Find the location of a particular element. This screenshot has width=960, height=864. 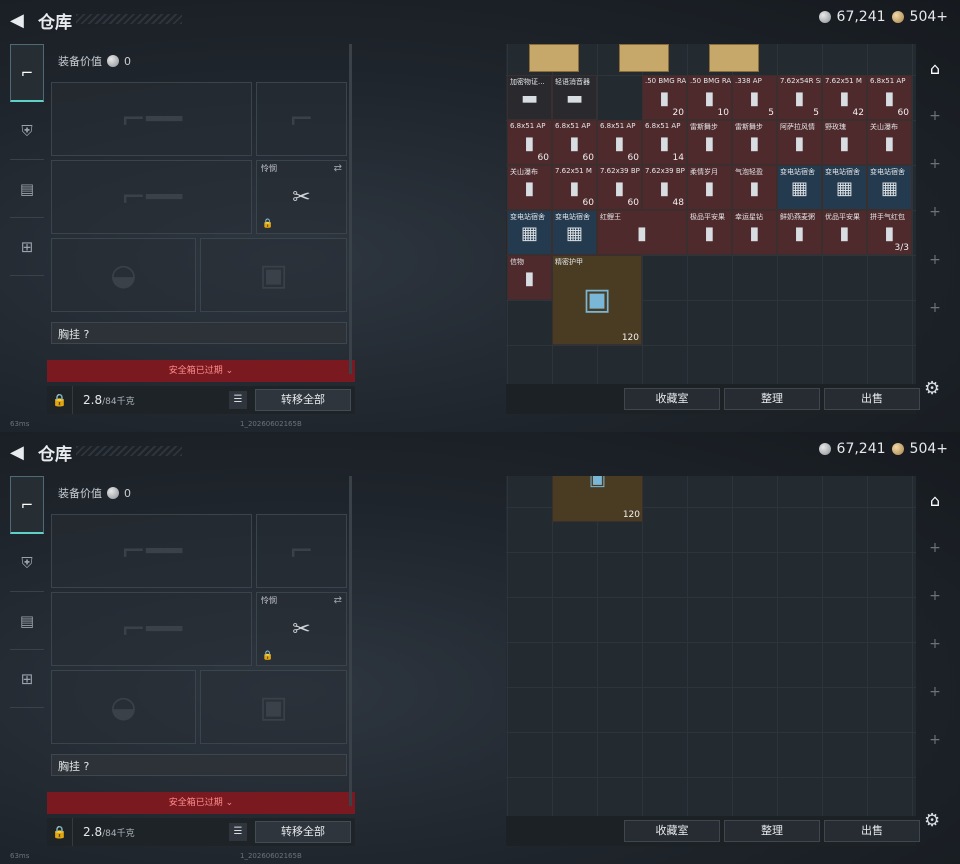

armor-case-item: ▣ 120 is located at coordinates (597, 499).